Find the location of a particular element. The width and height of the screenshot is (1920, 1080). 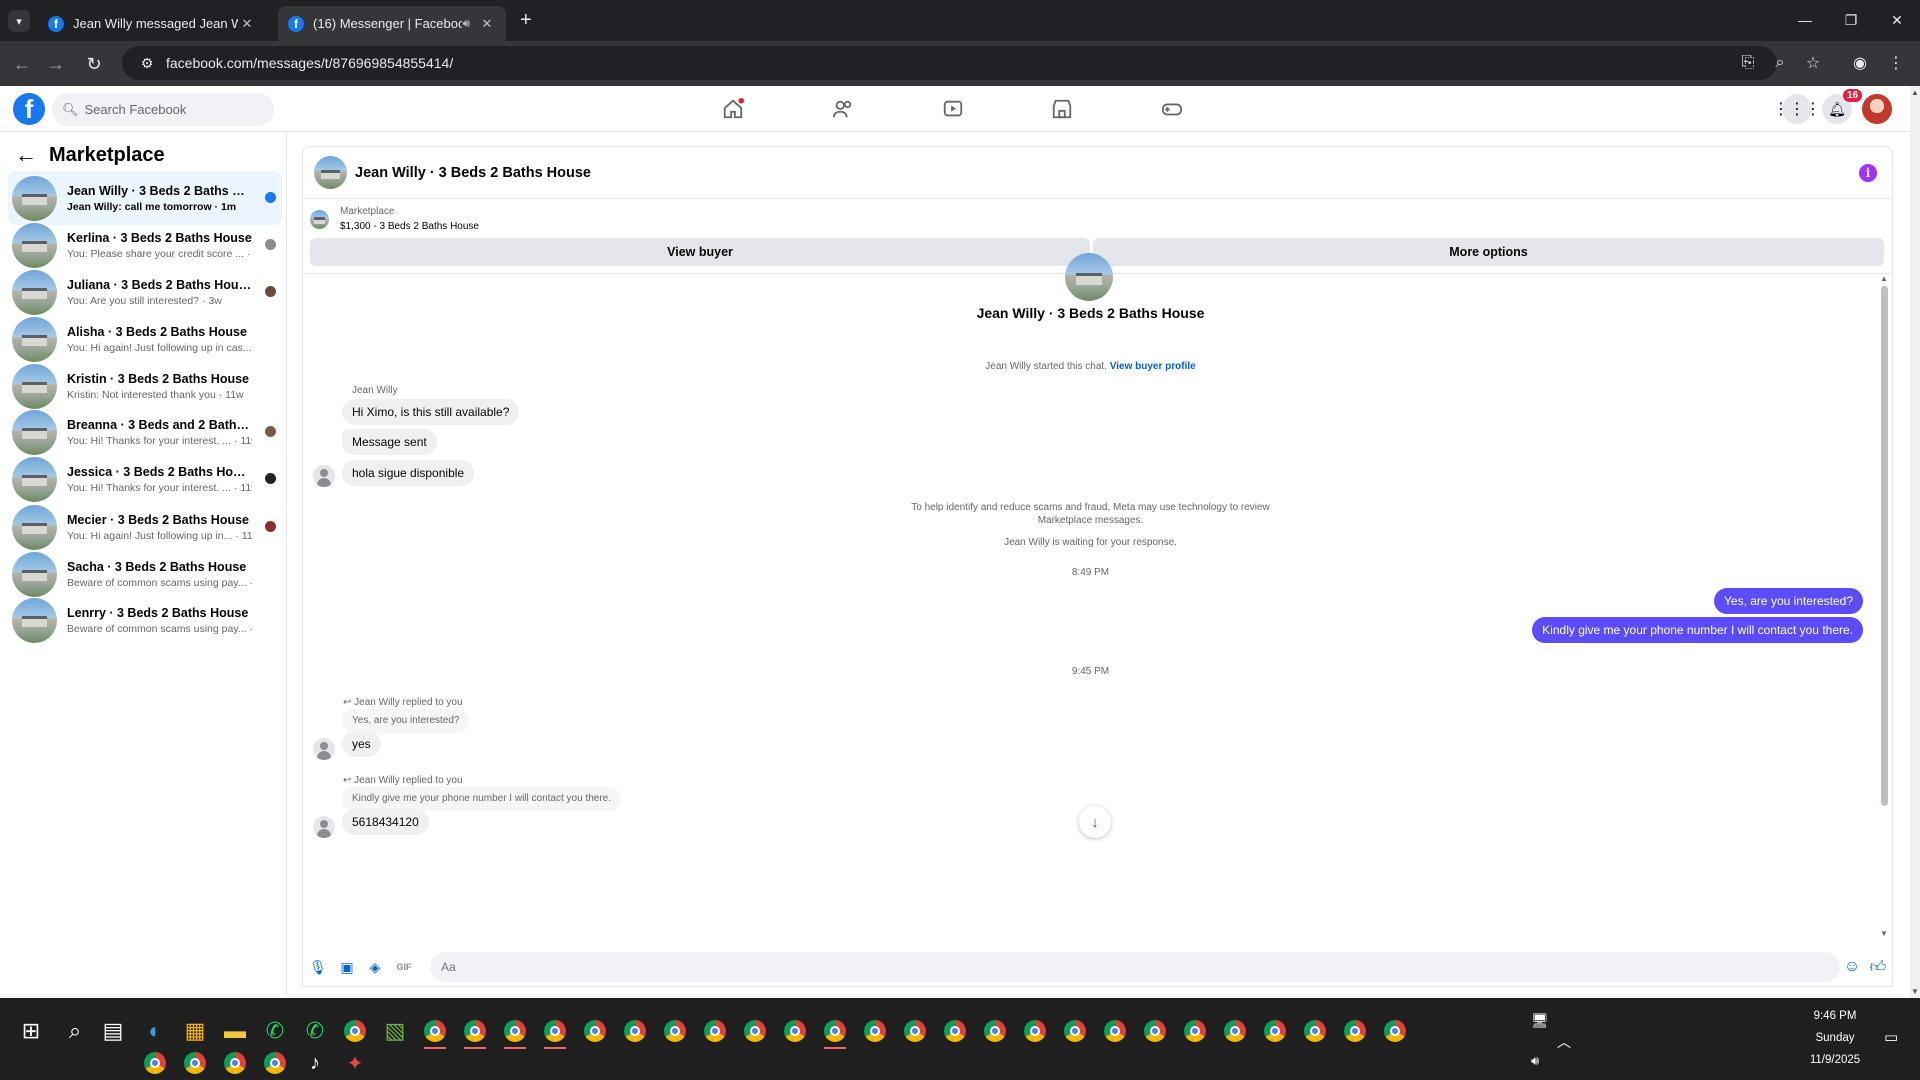

scrollbar-thumb is located at coordinates (1884, 546).